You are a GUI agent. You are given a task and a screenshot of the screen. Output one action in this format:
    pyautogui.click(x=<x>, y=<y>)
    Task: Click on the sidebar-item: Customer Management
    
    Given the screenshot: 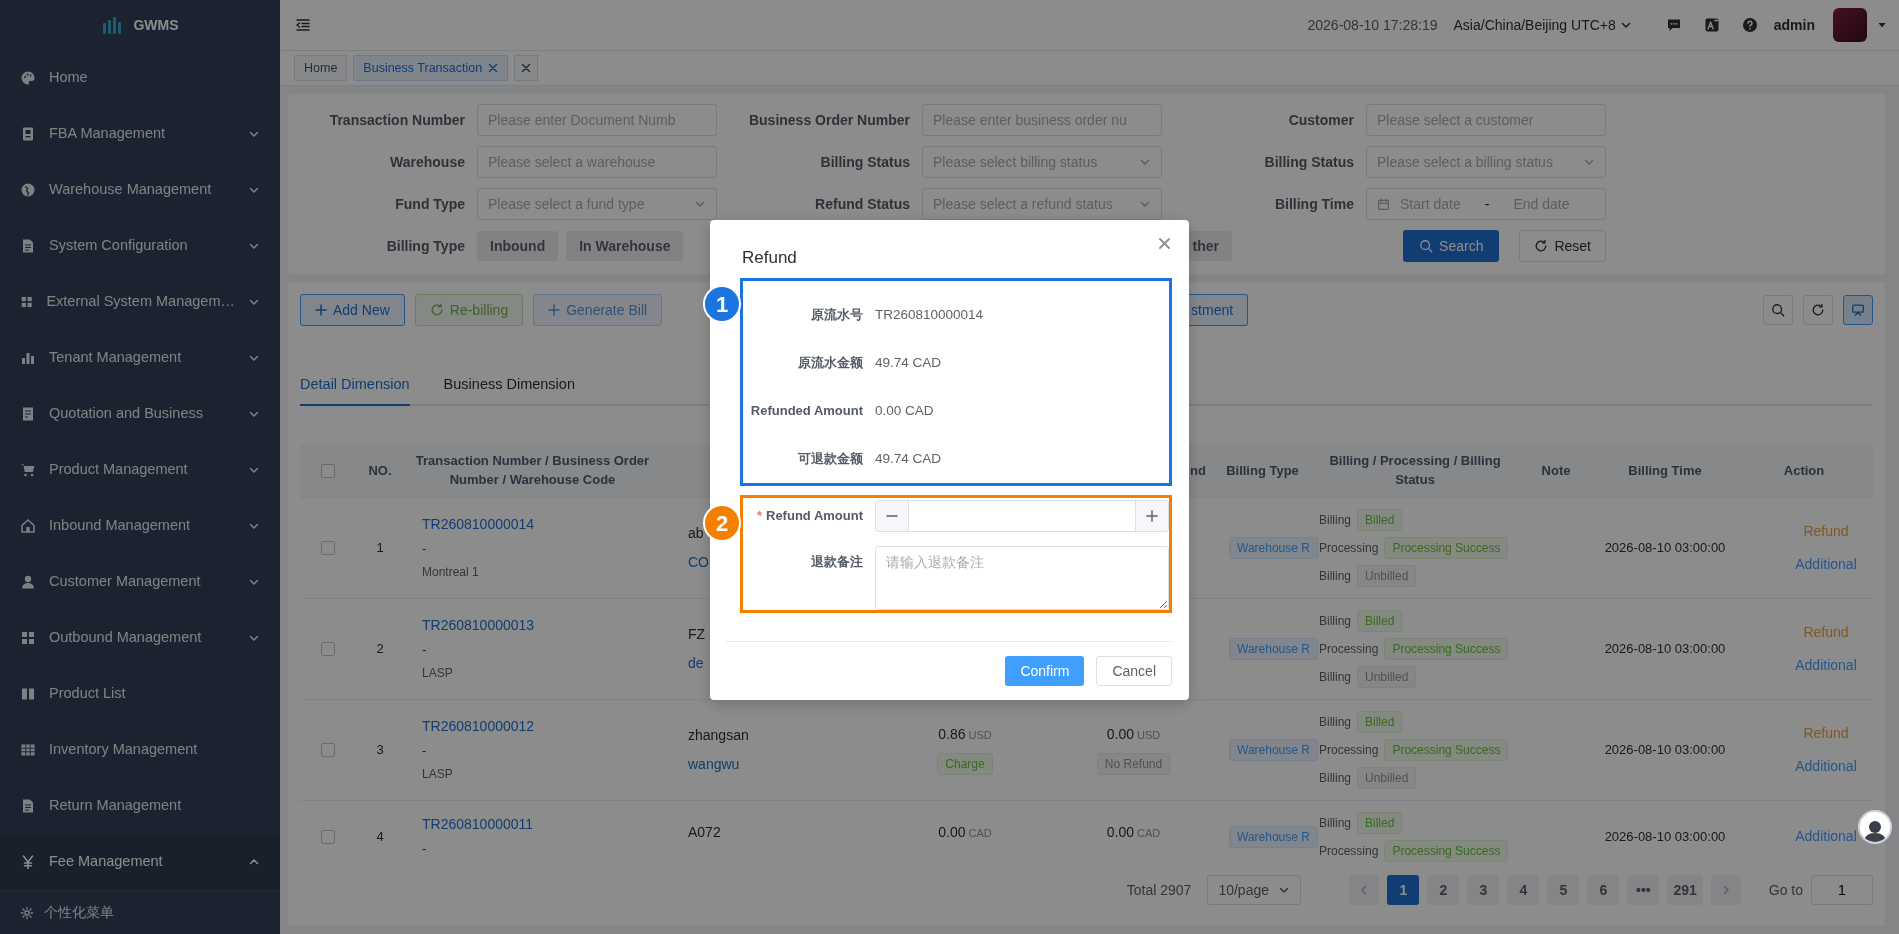 What is the action you would take?
    pyautogui.click(x=140, y=582)
    